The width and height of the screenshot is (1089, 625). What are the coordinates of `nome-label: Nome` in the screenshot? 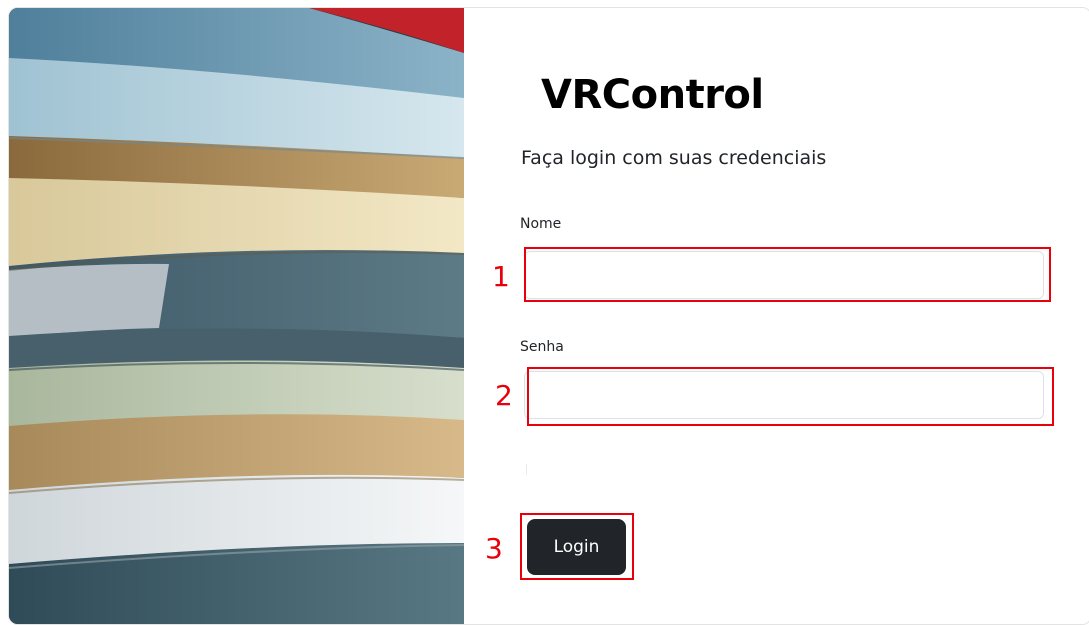 It's located at (541, 224).